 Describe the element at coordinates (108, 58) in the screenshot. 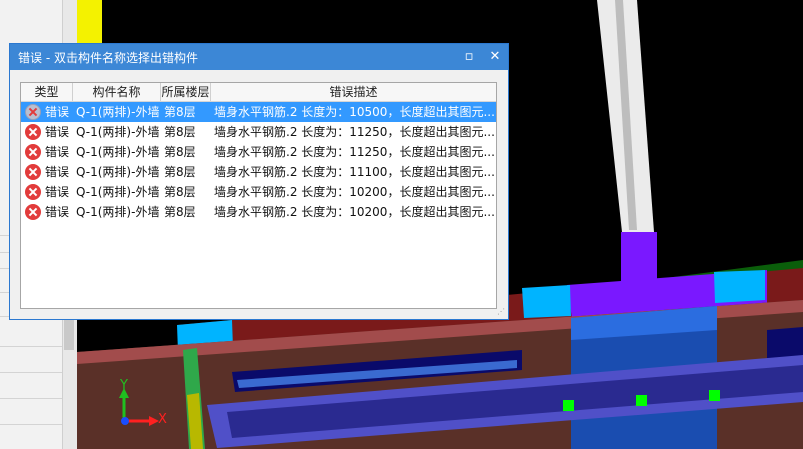

I see `dialog-title: 错误 - 双击构件名称选择出错构件` at that location.